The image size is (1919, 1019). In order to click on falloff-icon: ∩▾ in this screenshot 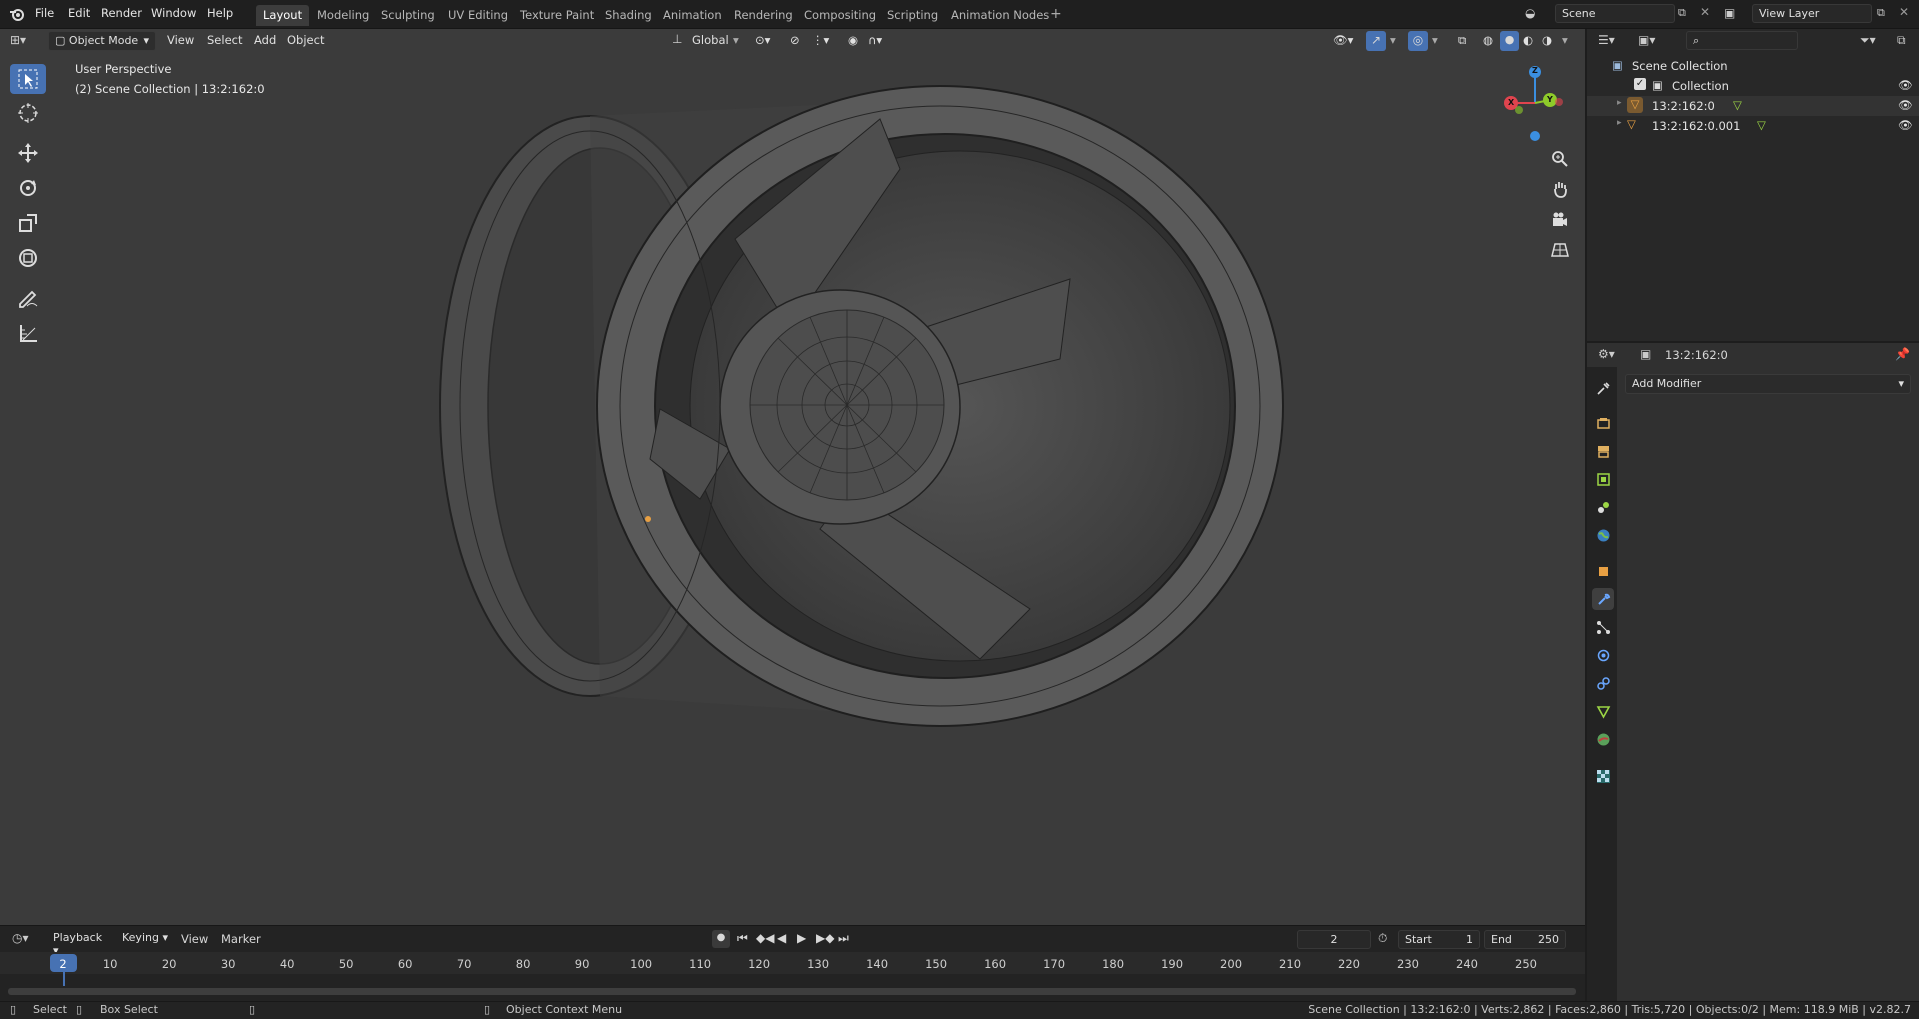, I will do `click(875, 40)`.